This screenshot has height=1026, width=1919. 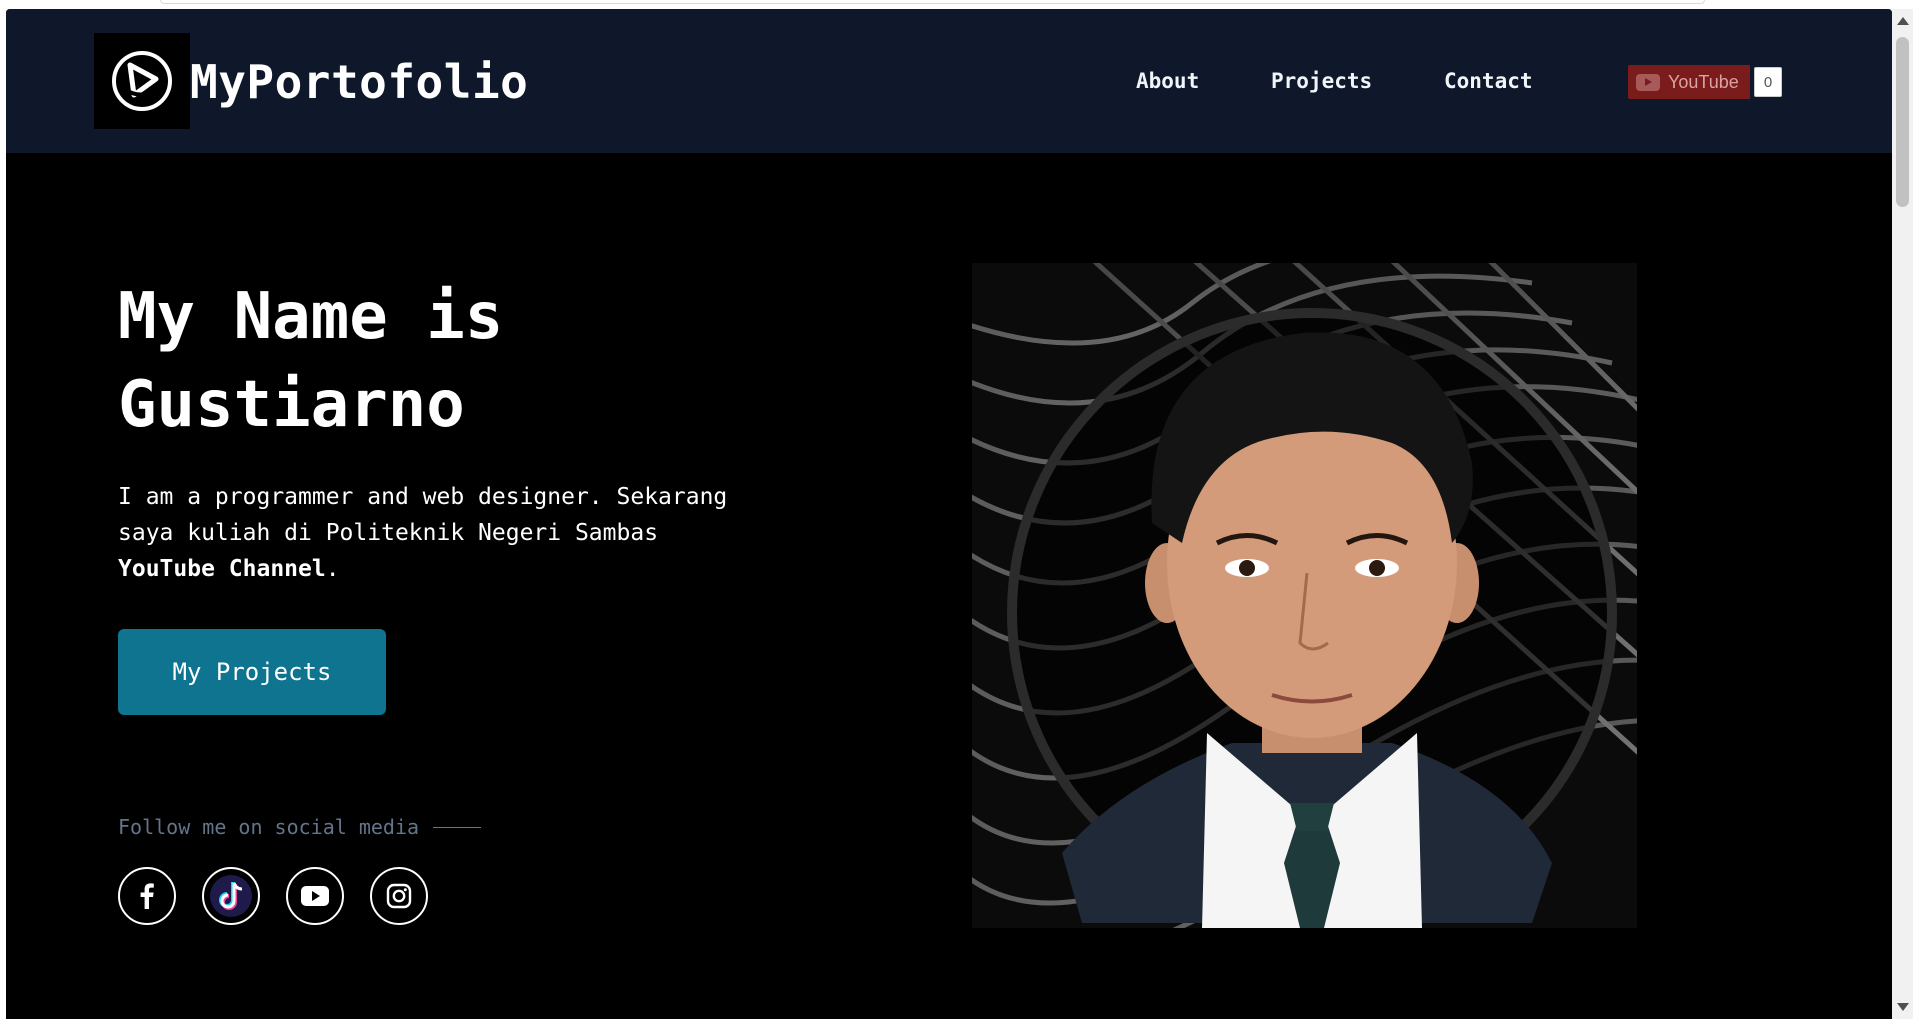 I want to click on instagram-link, so click(x=399, y=896).